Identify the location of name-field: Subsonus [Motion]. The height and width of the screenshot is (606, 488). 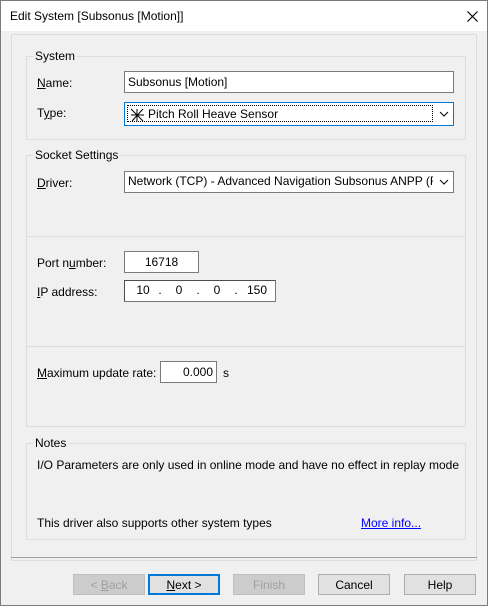
(289, 82).